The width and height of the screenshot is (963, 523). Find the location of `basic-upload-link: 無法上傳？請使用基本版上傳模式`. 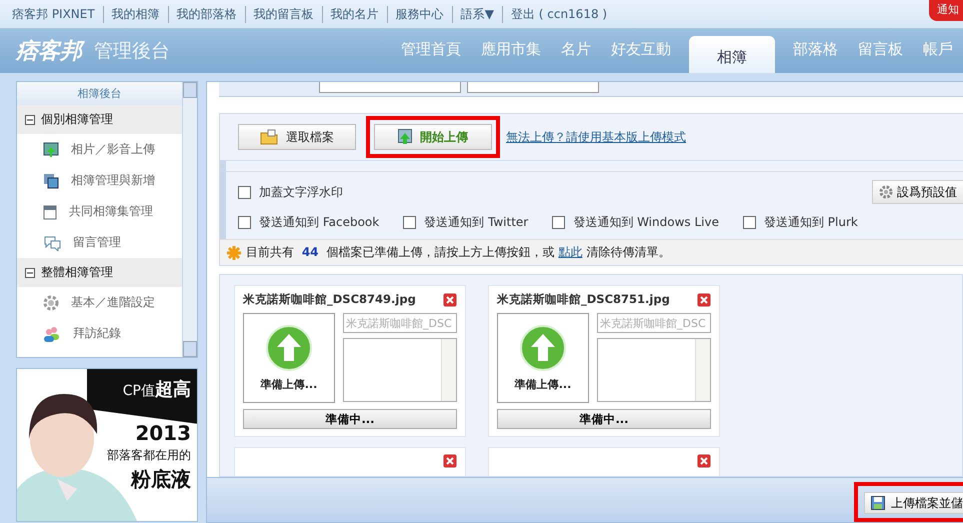

basic-upload-link: 無法上傳？請使用基本版上傳模式 is located at coordinates (596, 137).